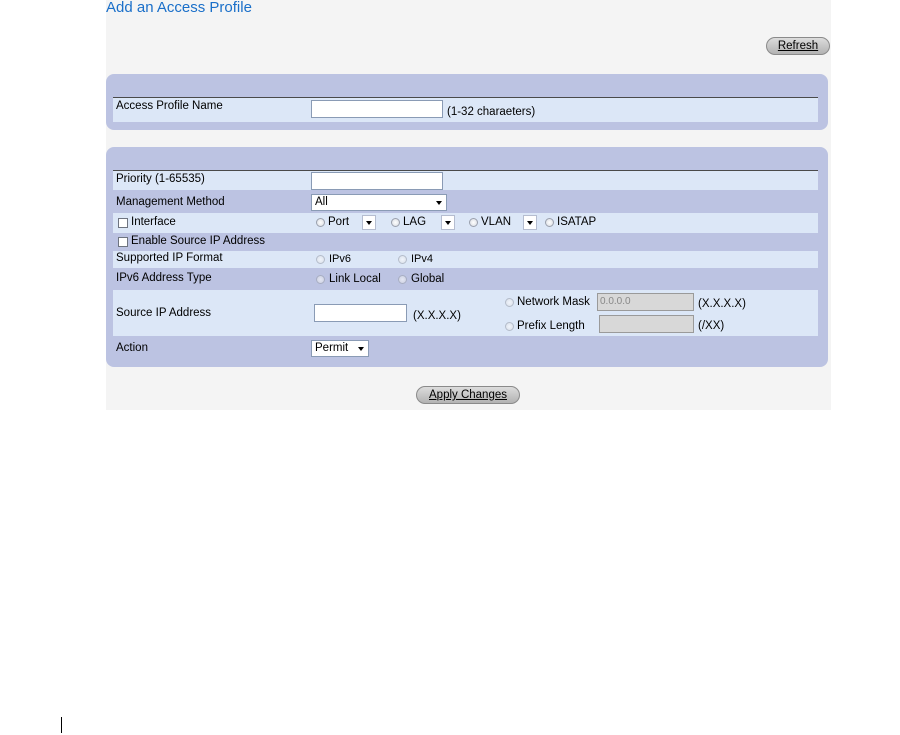 This screenshot has height=735, width=900. What do you see at coordinates (153, 222) in the screenshot?
I see `interface-label: Interface` at bounding box center [153, 222].